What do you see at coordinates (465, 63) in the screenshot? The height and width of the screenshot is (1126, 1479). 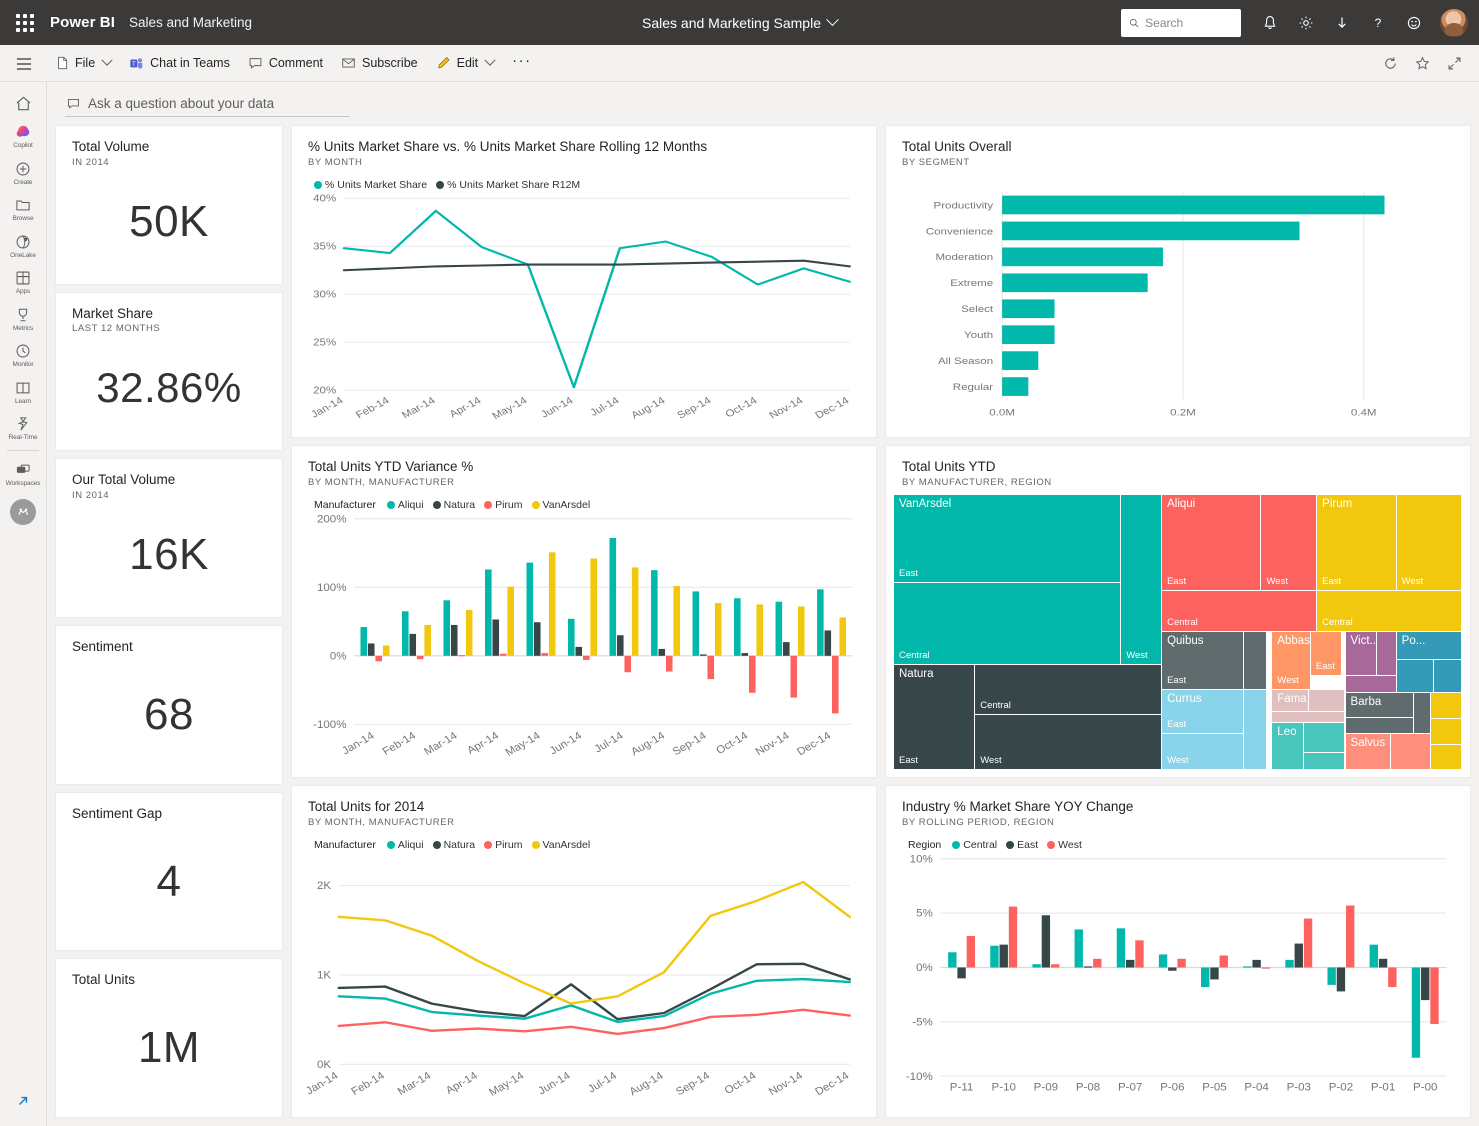 I see `toolbar-item-edit: Edit` at bounding box center [465, 63].